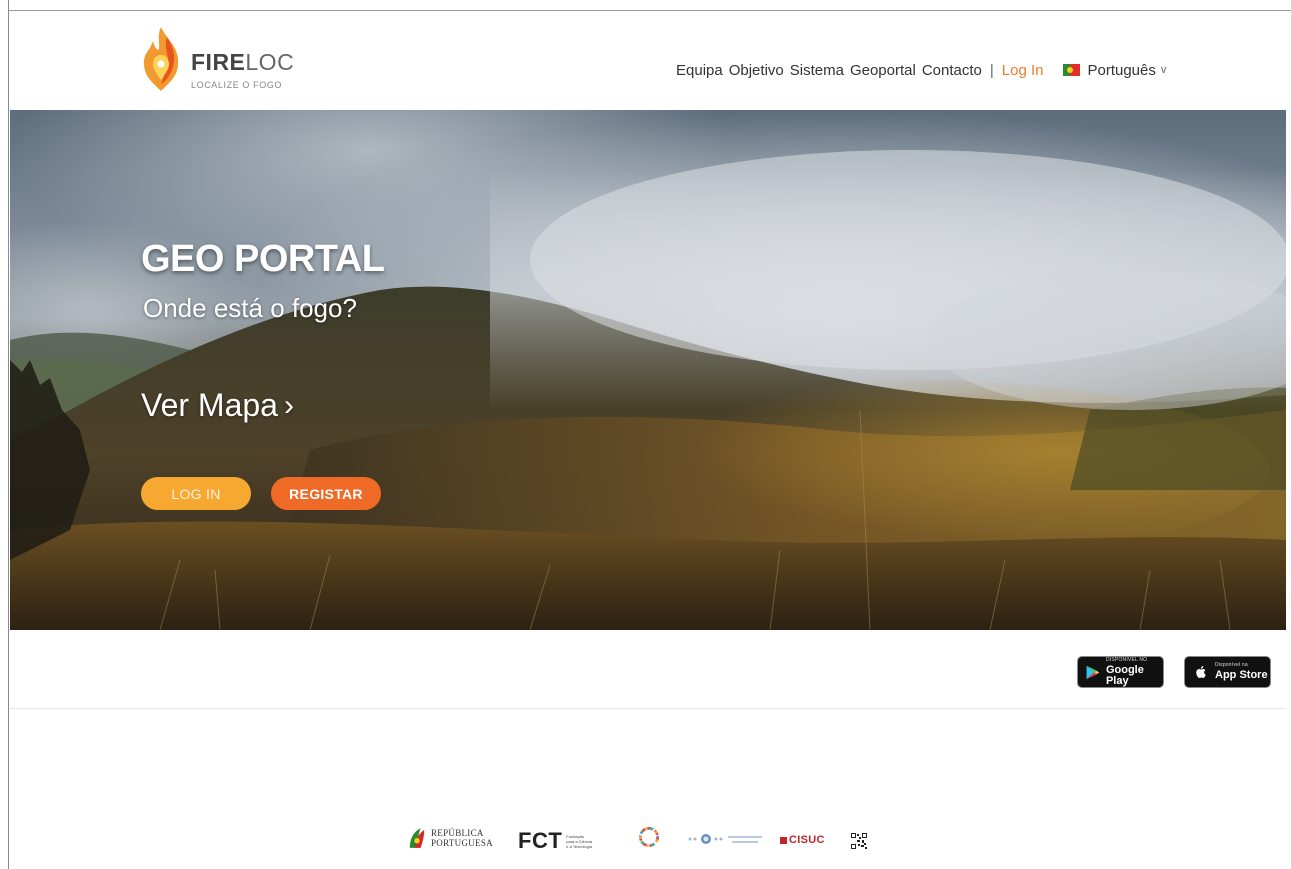  I want to click on republica-emblem-icon, so click(417, 838).